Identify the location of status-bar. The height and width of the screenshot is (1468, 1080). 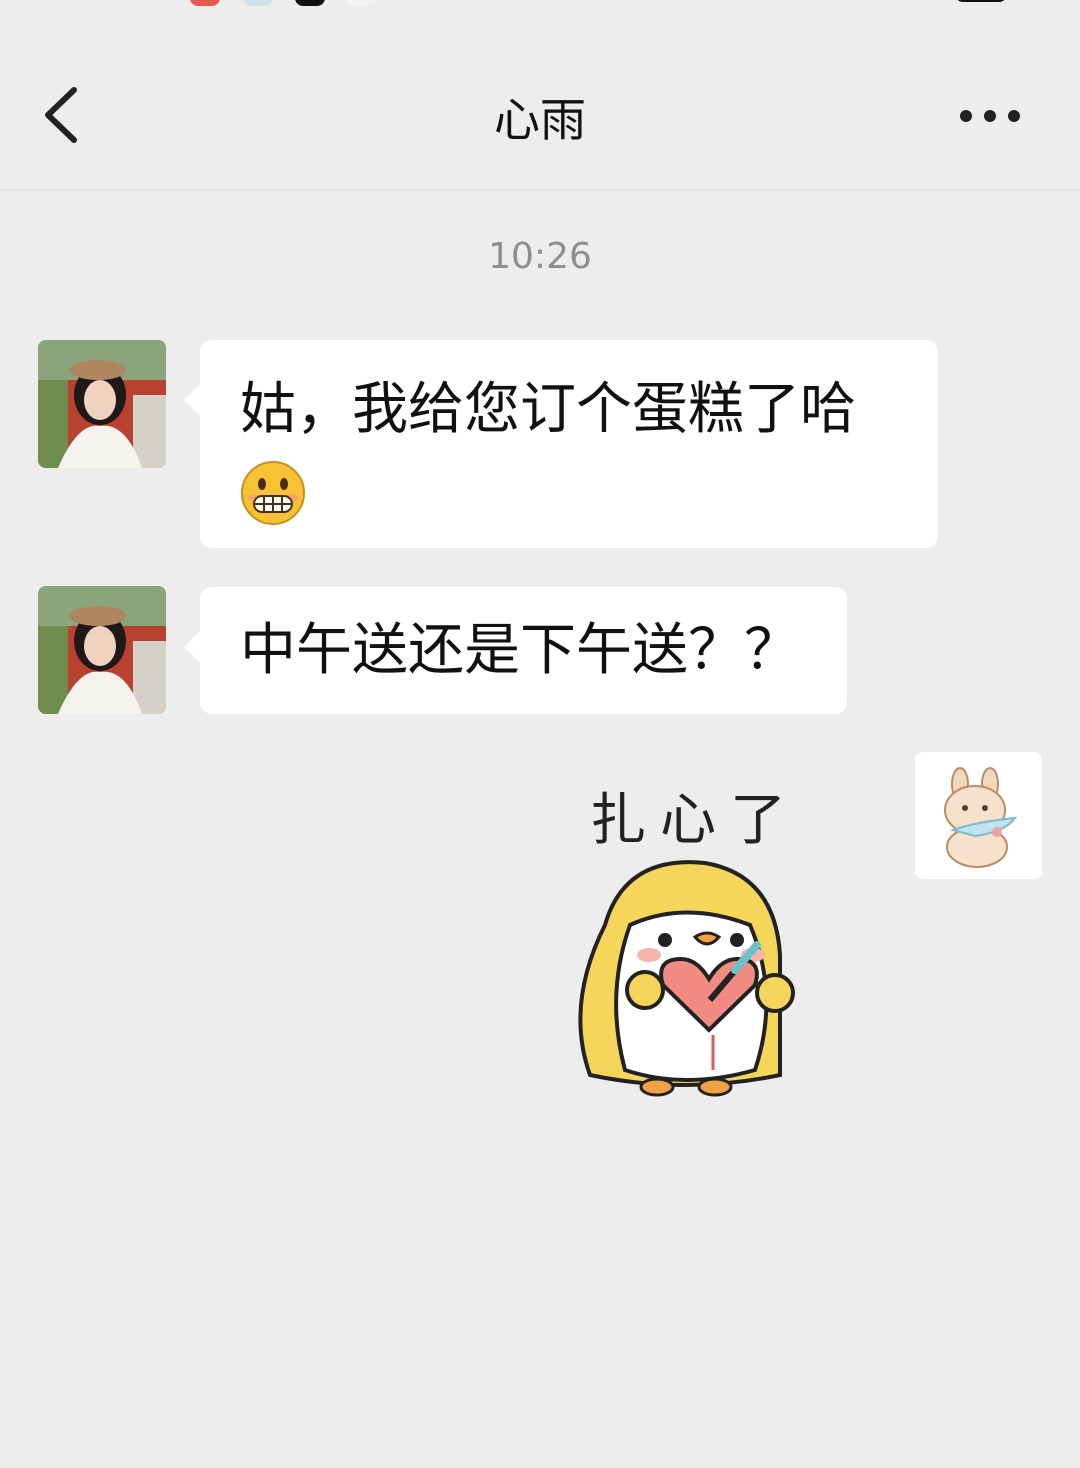
(540, 4).